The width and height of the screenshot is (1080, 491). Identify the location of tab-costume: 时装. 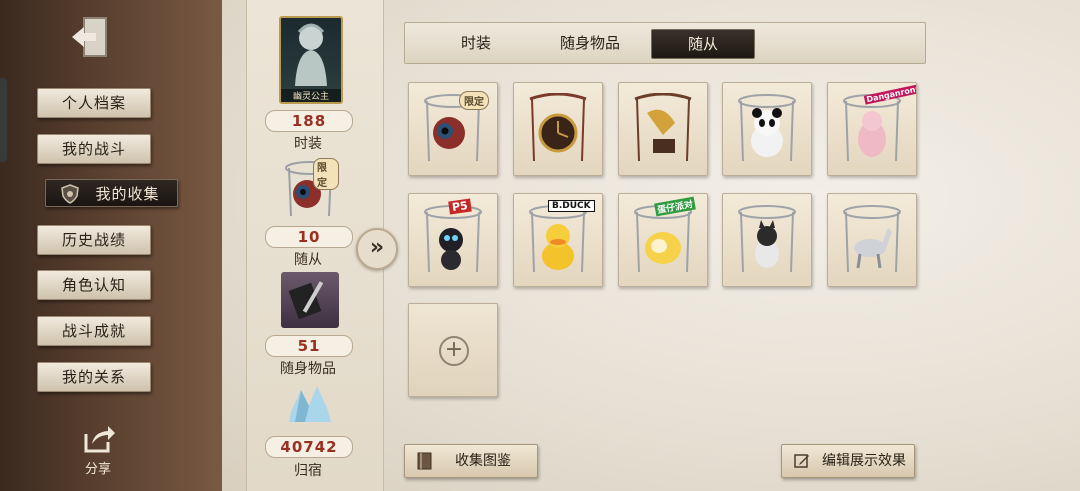
(476, 43).